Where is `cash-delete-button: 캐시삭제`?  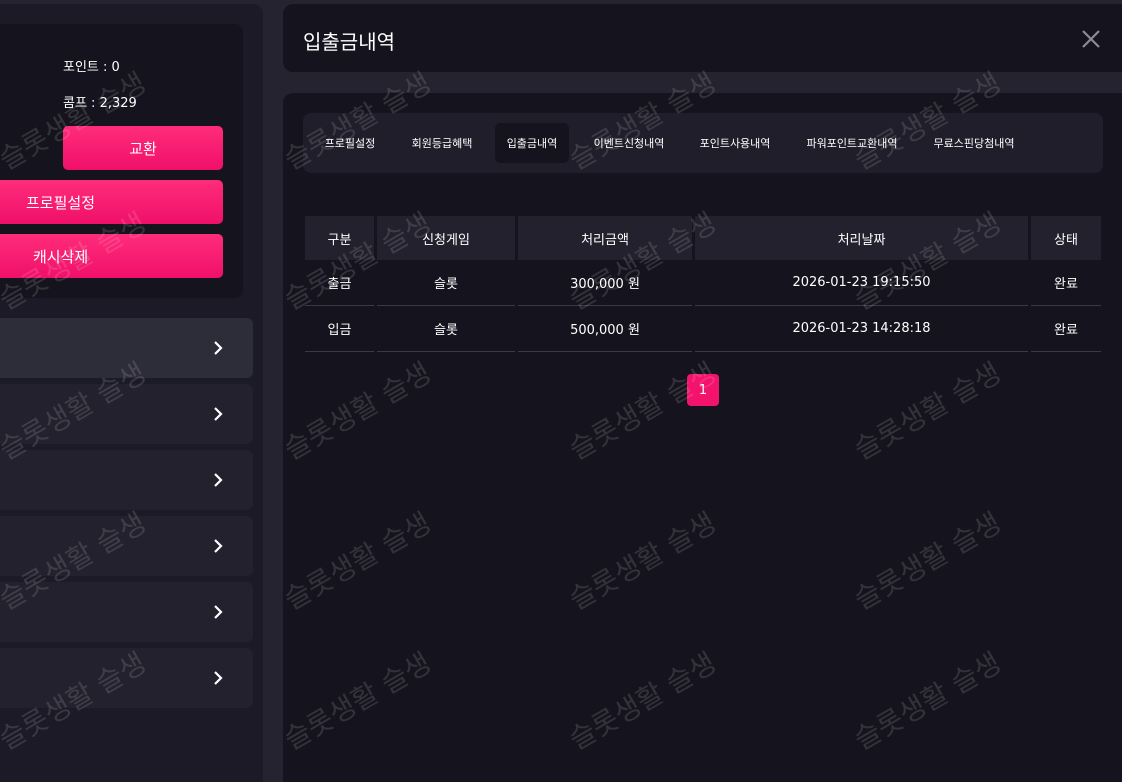
cash-delete-button: 캐시삭제 is located at coordinates (111, 256).